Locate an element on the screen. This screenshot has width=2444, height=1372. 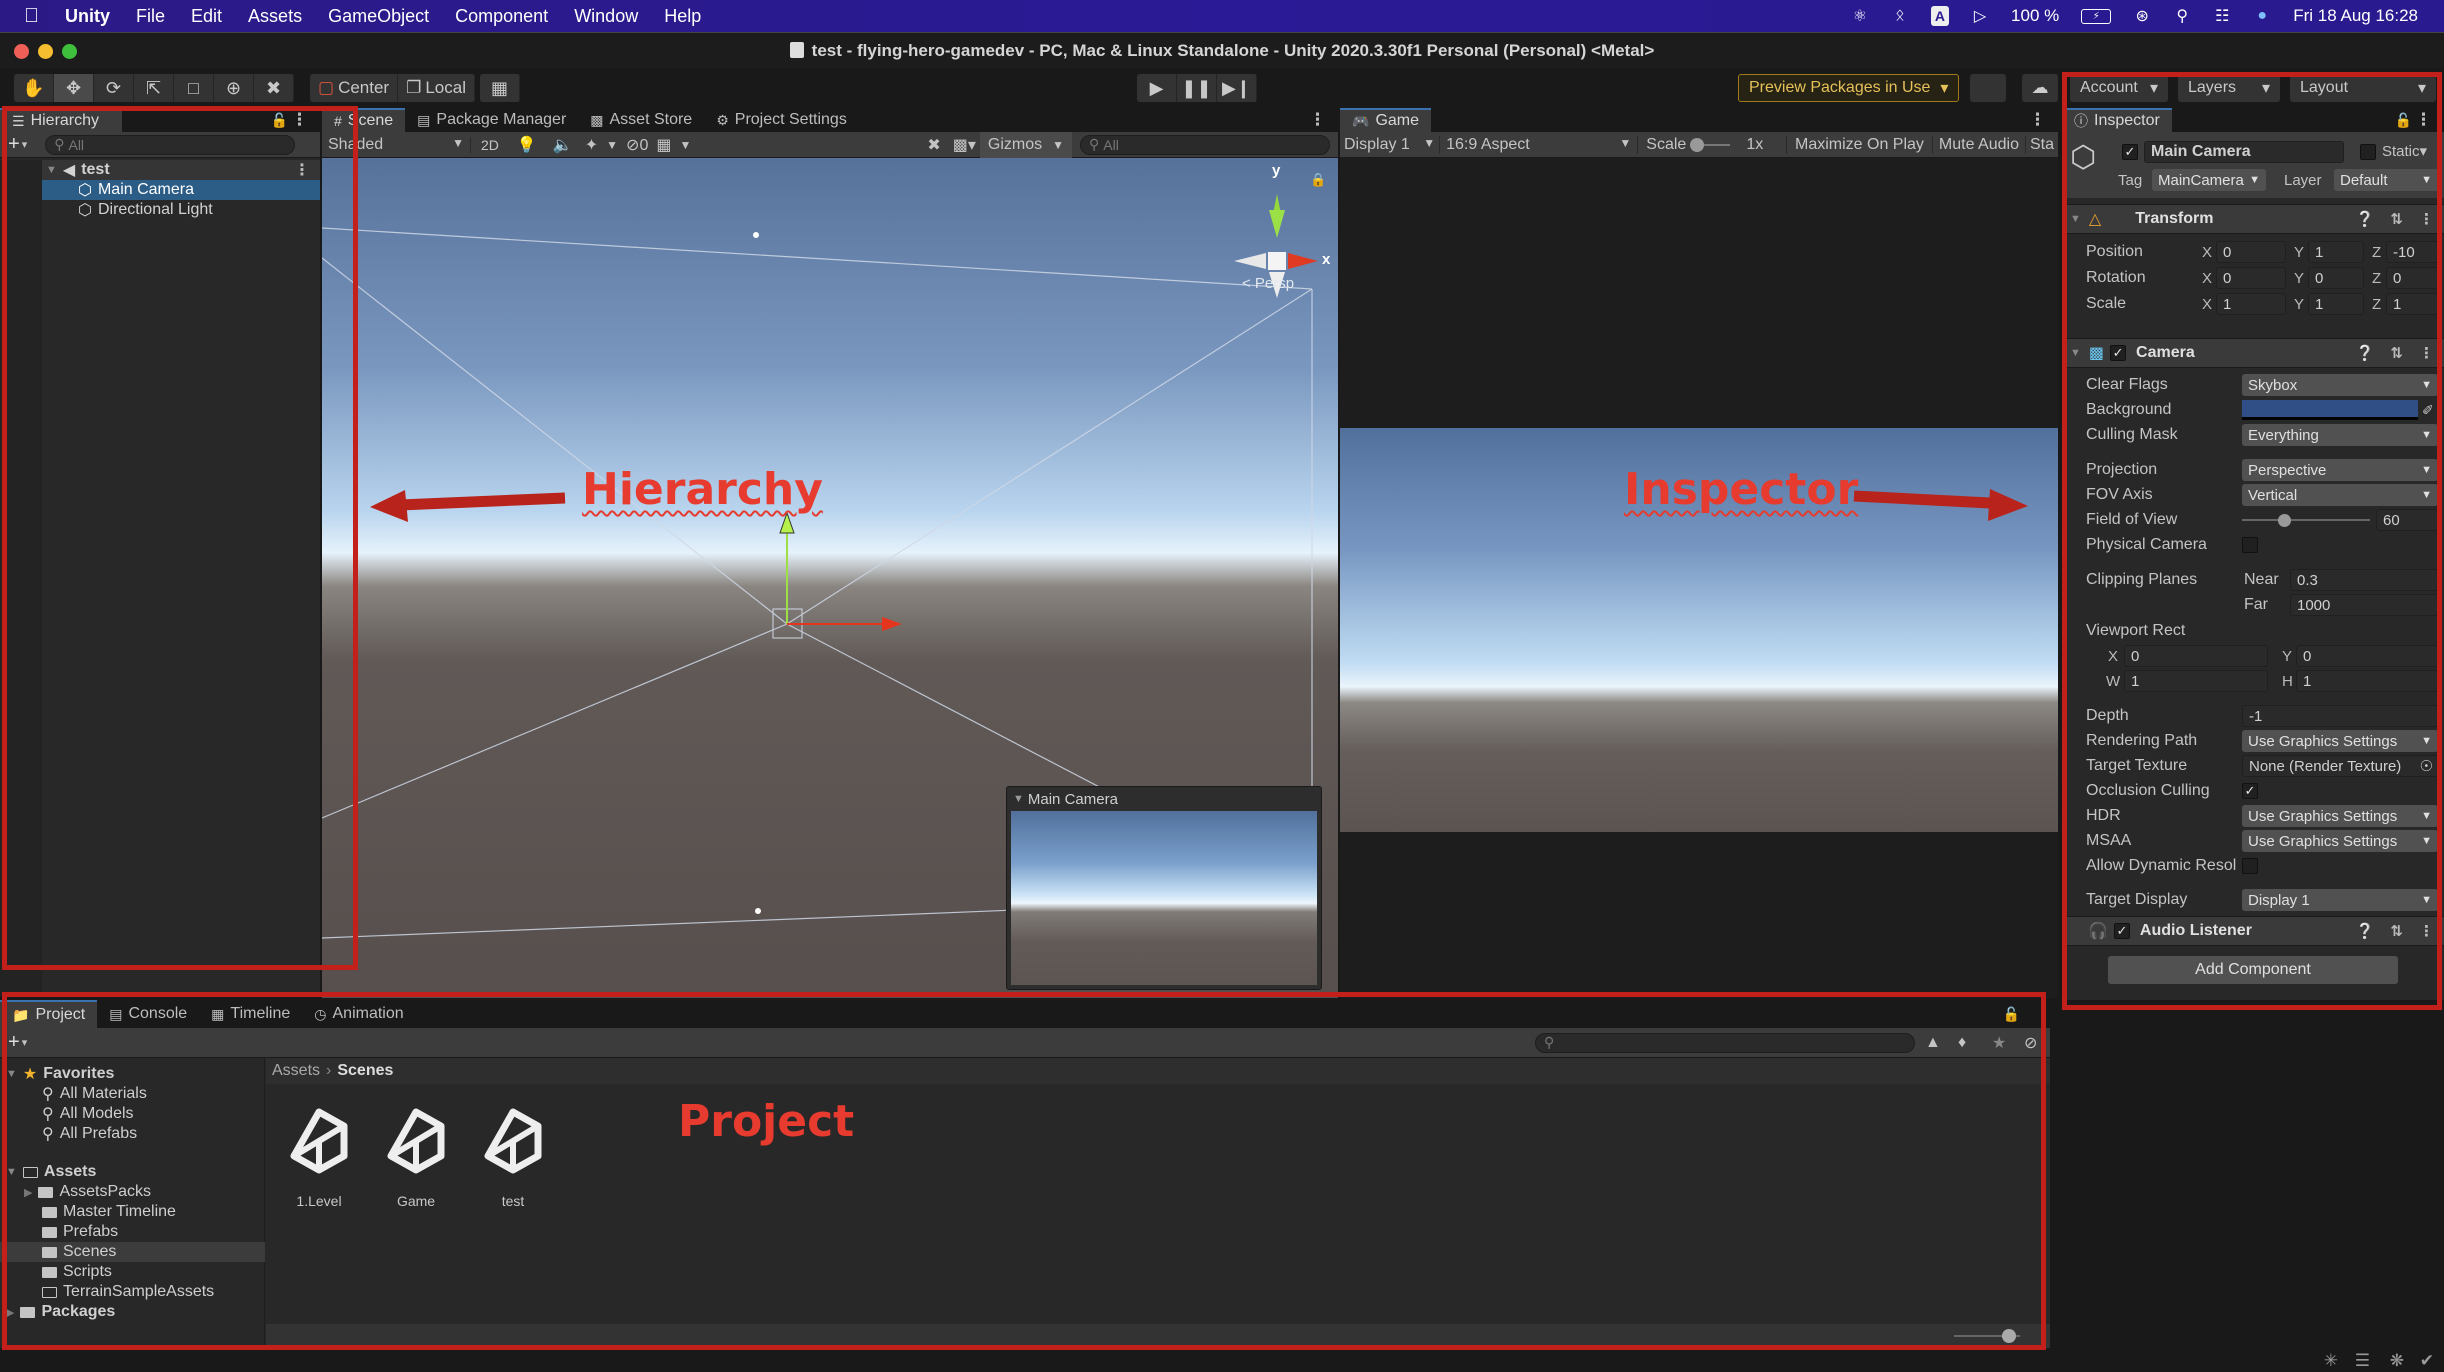
far-input: 1000 is located at coordinates (2364, 605).